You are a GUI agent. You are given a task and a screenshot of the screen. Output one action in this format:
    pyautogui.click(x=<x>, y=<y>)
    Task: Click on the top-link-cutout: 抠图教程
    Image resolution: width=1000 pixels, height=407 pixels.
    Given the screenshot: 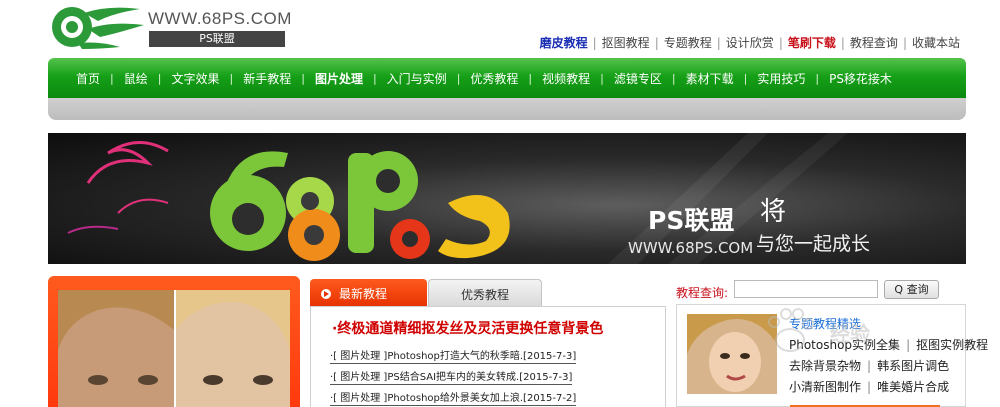 What is the action you would take?
    pyautogui.click(x=626, y=43)
    